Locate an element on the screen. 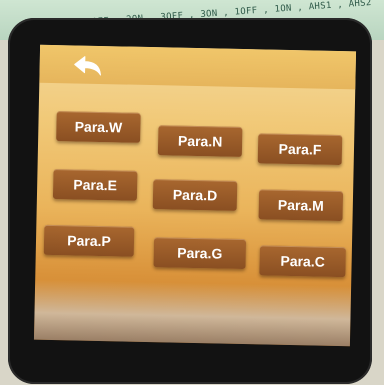  para-m-button: Para.M is located at coordinates (301, 205).